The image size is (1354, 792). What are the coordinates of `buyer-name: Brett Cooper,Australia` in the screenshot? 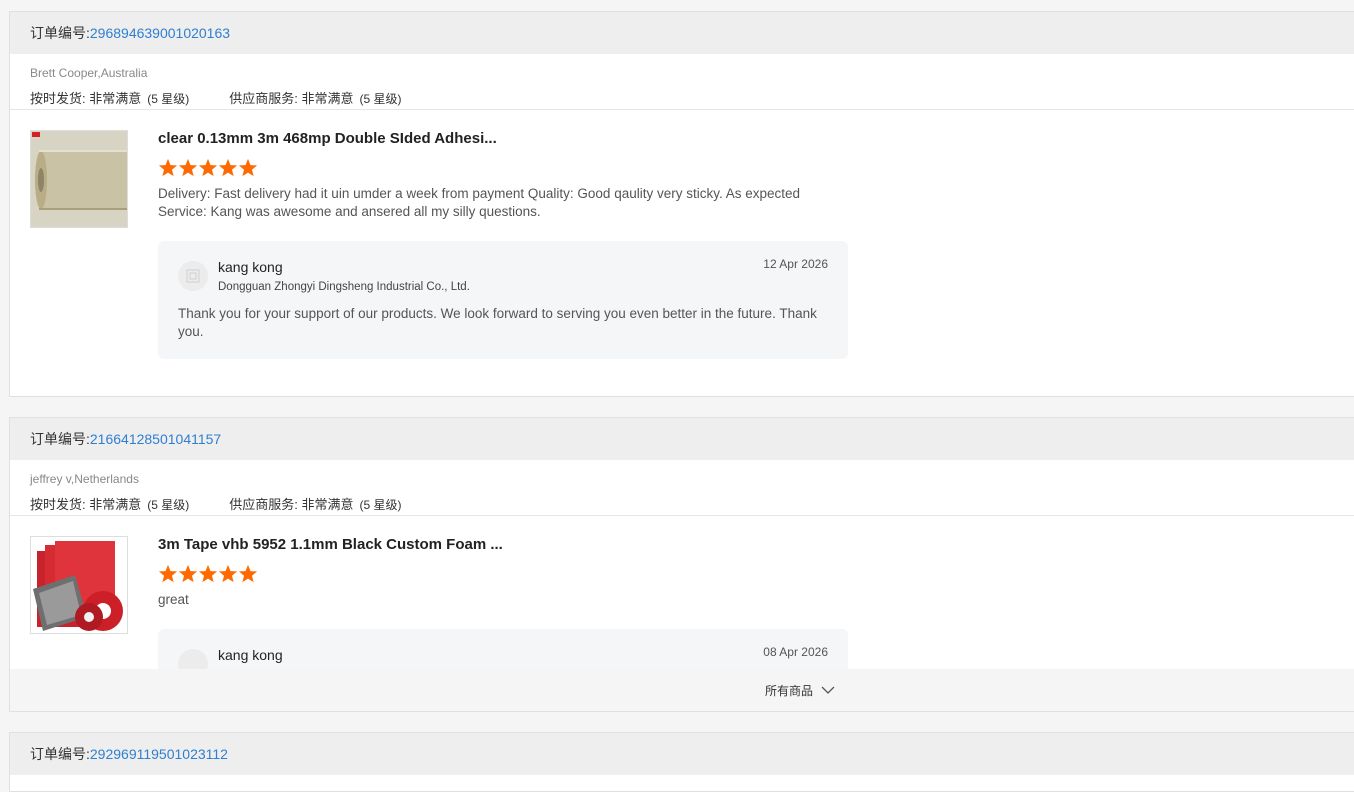 It's located at (89, 73).